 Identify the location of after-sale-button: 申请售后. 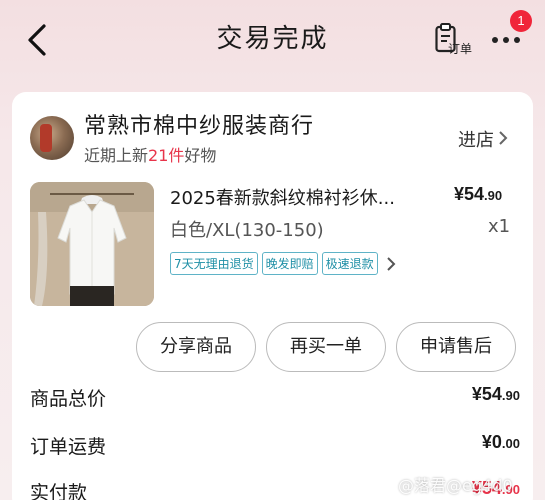
(456, 347).